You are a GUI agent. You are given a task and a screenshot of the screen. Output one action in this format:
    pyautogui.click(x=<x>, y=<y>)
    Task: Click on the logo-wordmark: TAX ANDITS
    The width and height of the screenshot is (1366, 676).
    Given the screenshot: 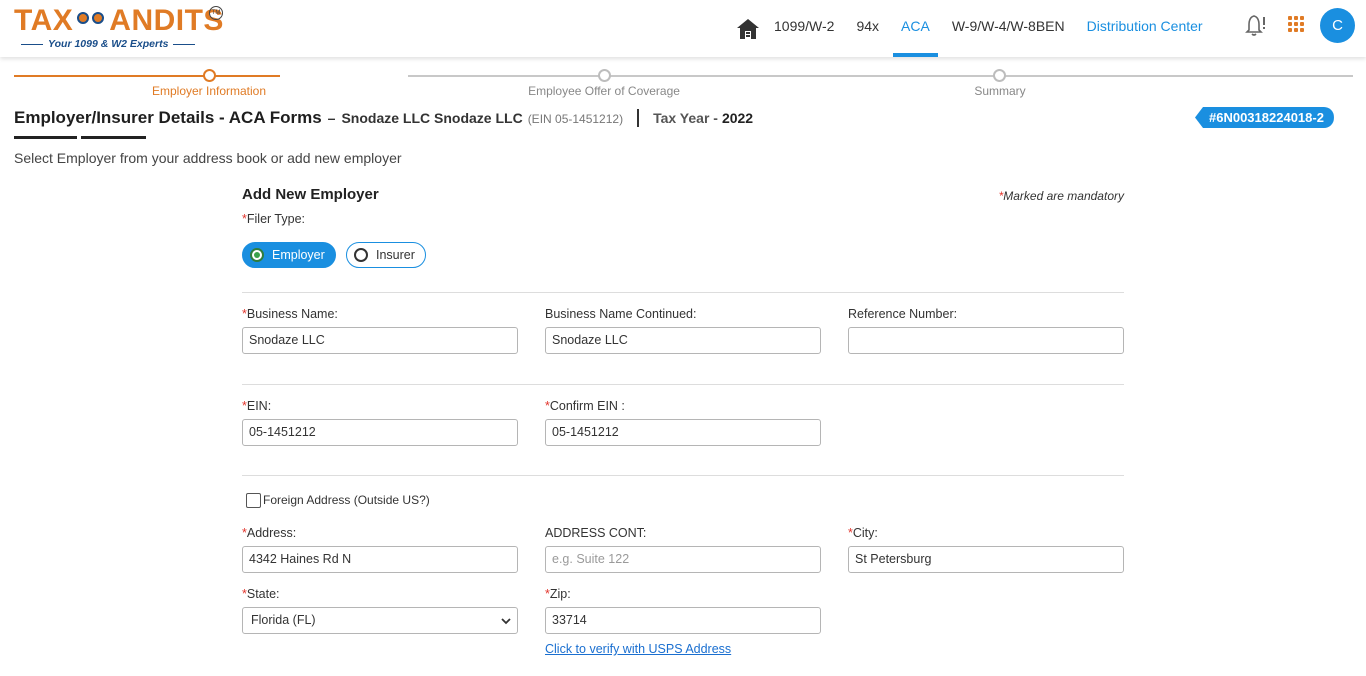 What is the action you would take?
    pyautogui.click(x=119, y=20)
    